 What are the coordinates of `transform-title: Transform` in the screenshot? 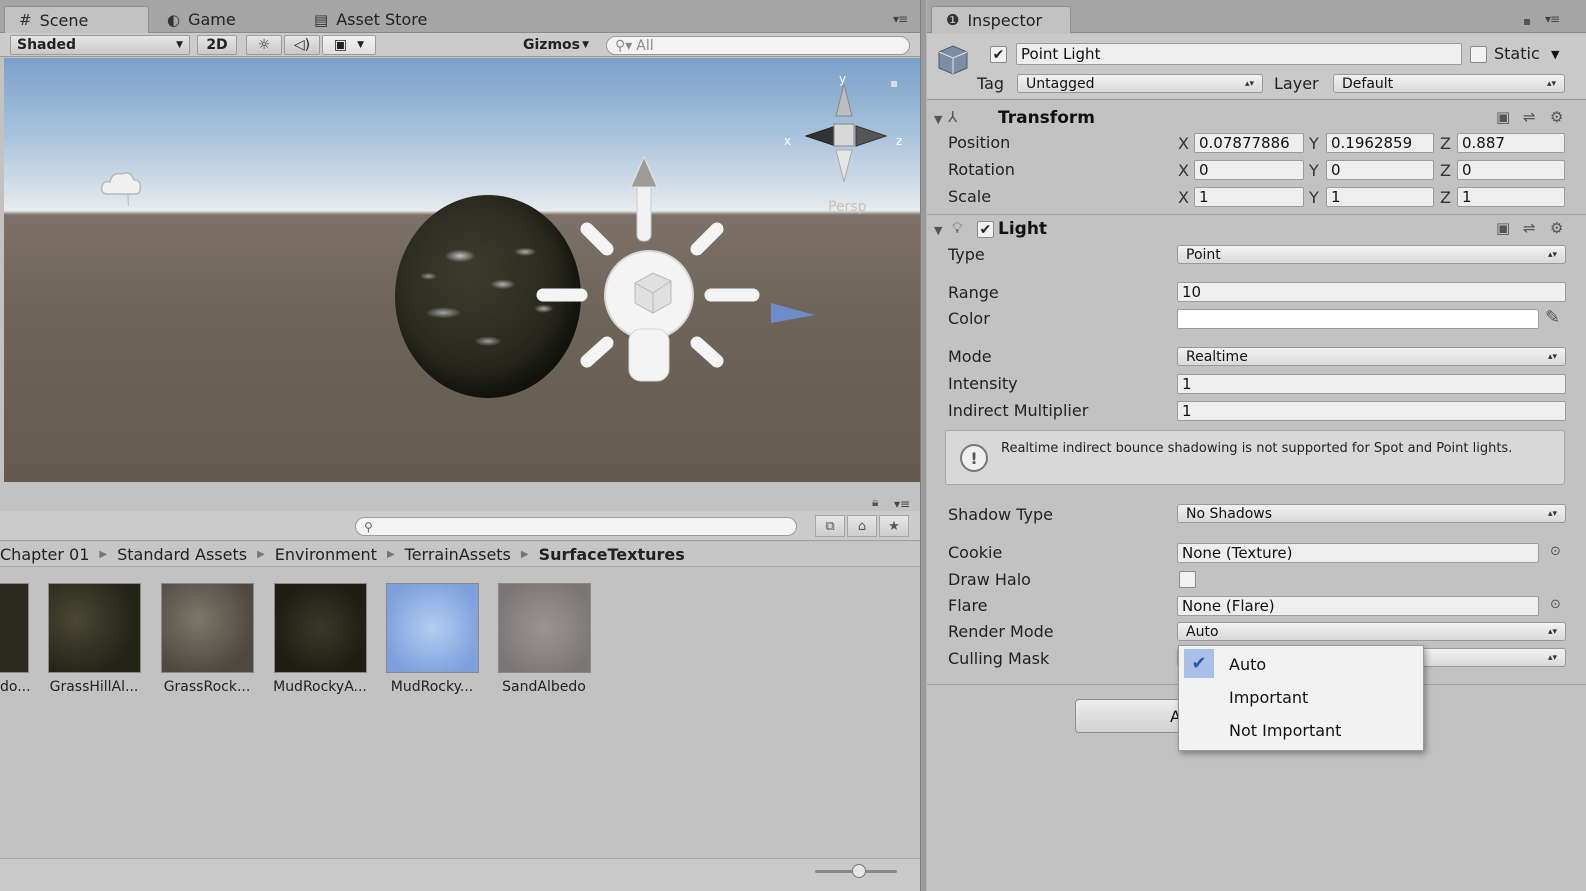 It's located at (1046, 118).